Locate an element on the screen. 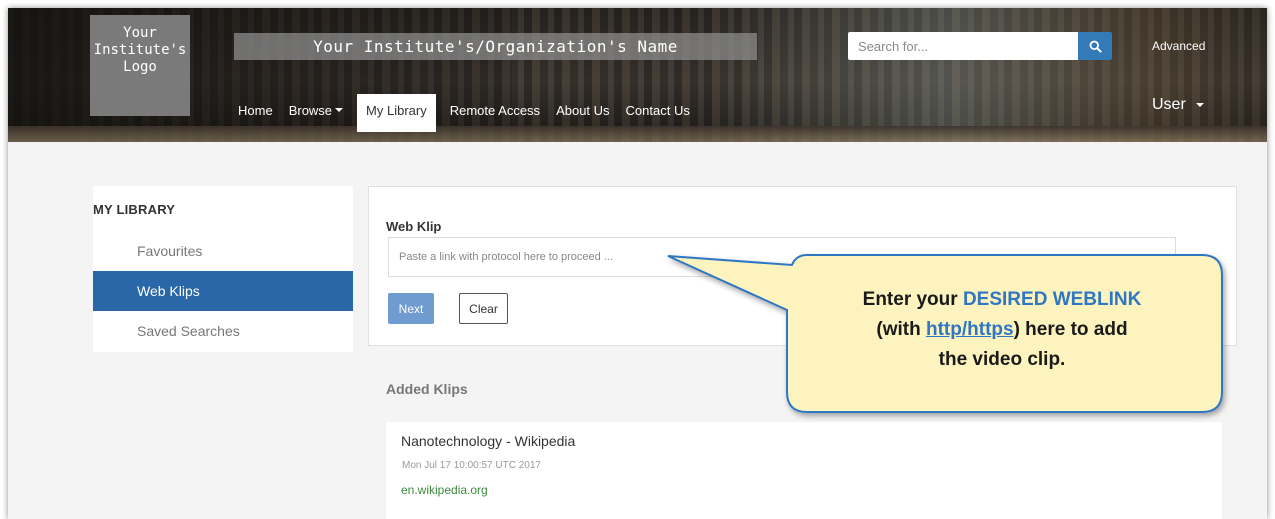 This screenshot has height=519, width=1275. callout-part2: (with is located at coordinates (901, 329).